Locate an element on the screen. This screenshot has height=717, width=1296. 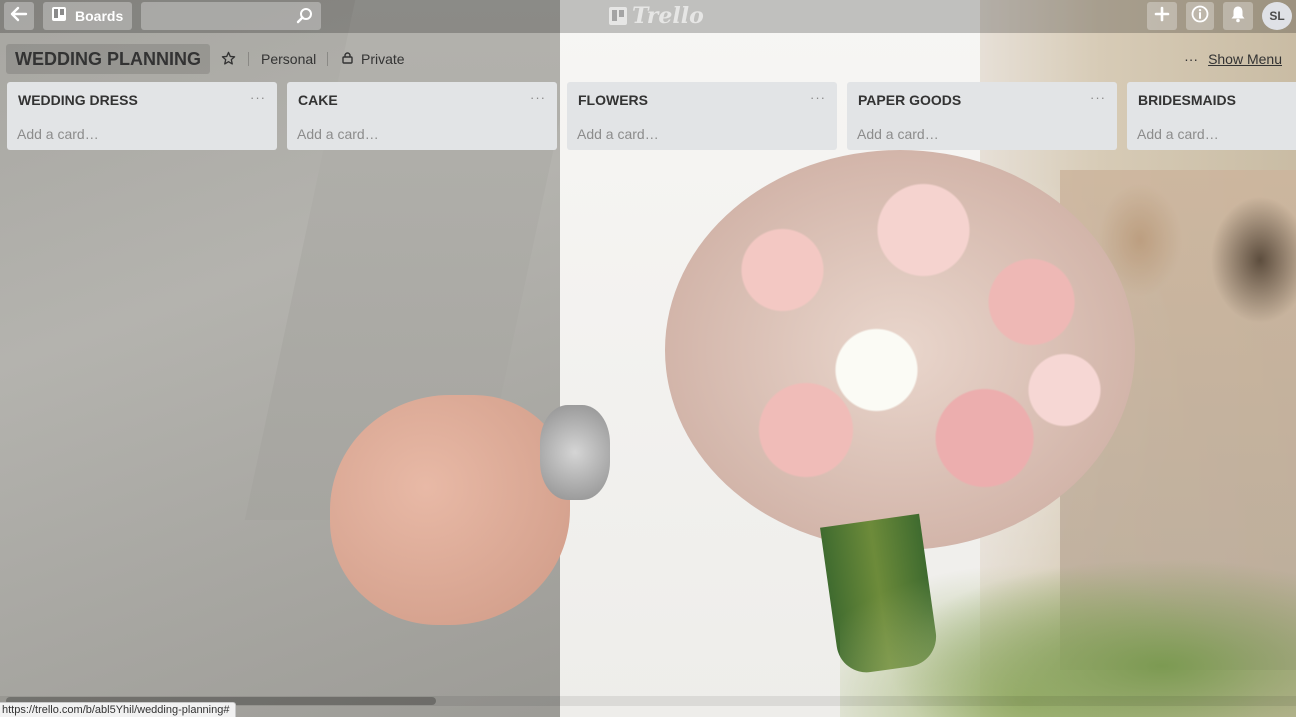
lock-icon is located at coordinates (347, 59).